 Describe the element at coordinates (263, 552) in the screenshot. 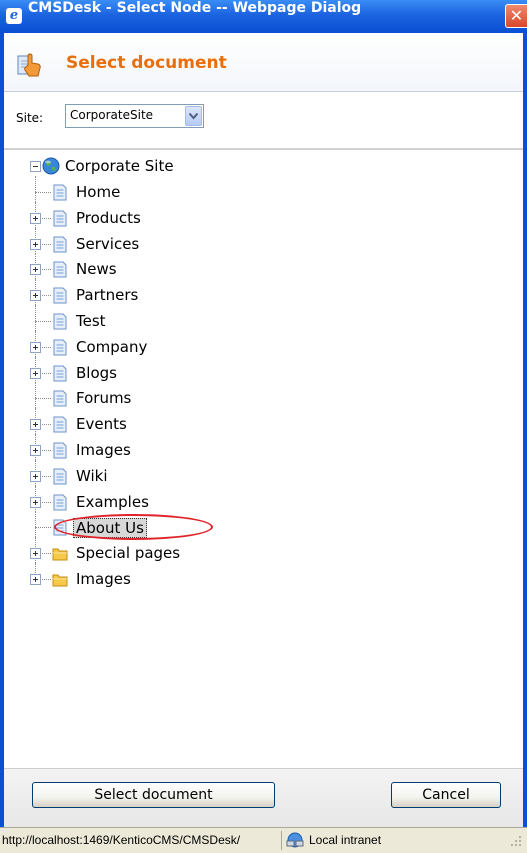

I see `tree-item: Special pages` at that location.